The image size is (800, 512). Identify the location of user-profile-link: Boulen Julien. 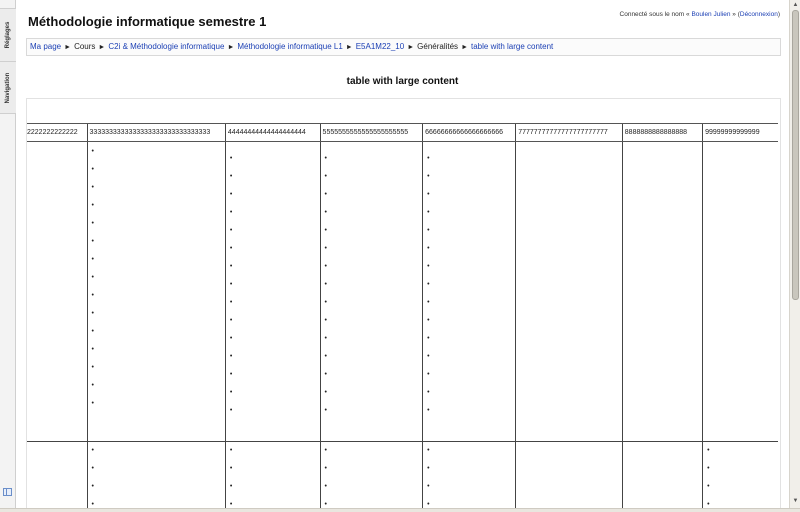
(710, 14).